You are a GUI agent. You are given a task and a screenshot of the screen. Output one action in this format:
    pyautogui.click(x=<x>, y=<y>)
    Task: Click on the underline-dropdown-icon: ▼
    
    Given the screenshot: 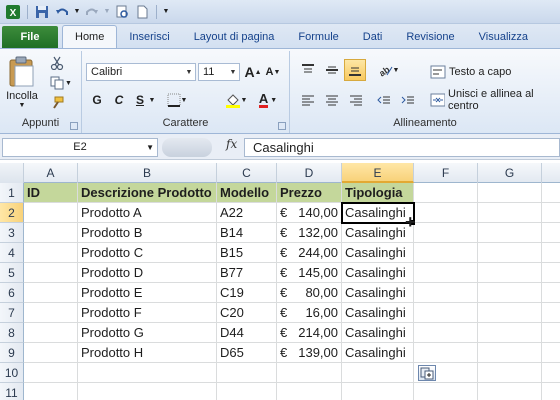 What is the action you would take?
    pyautogui.click(x=152, y=100)
    